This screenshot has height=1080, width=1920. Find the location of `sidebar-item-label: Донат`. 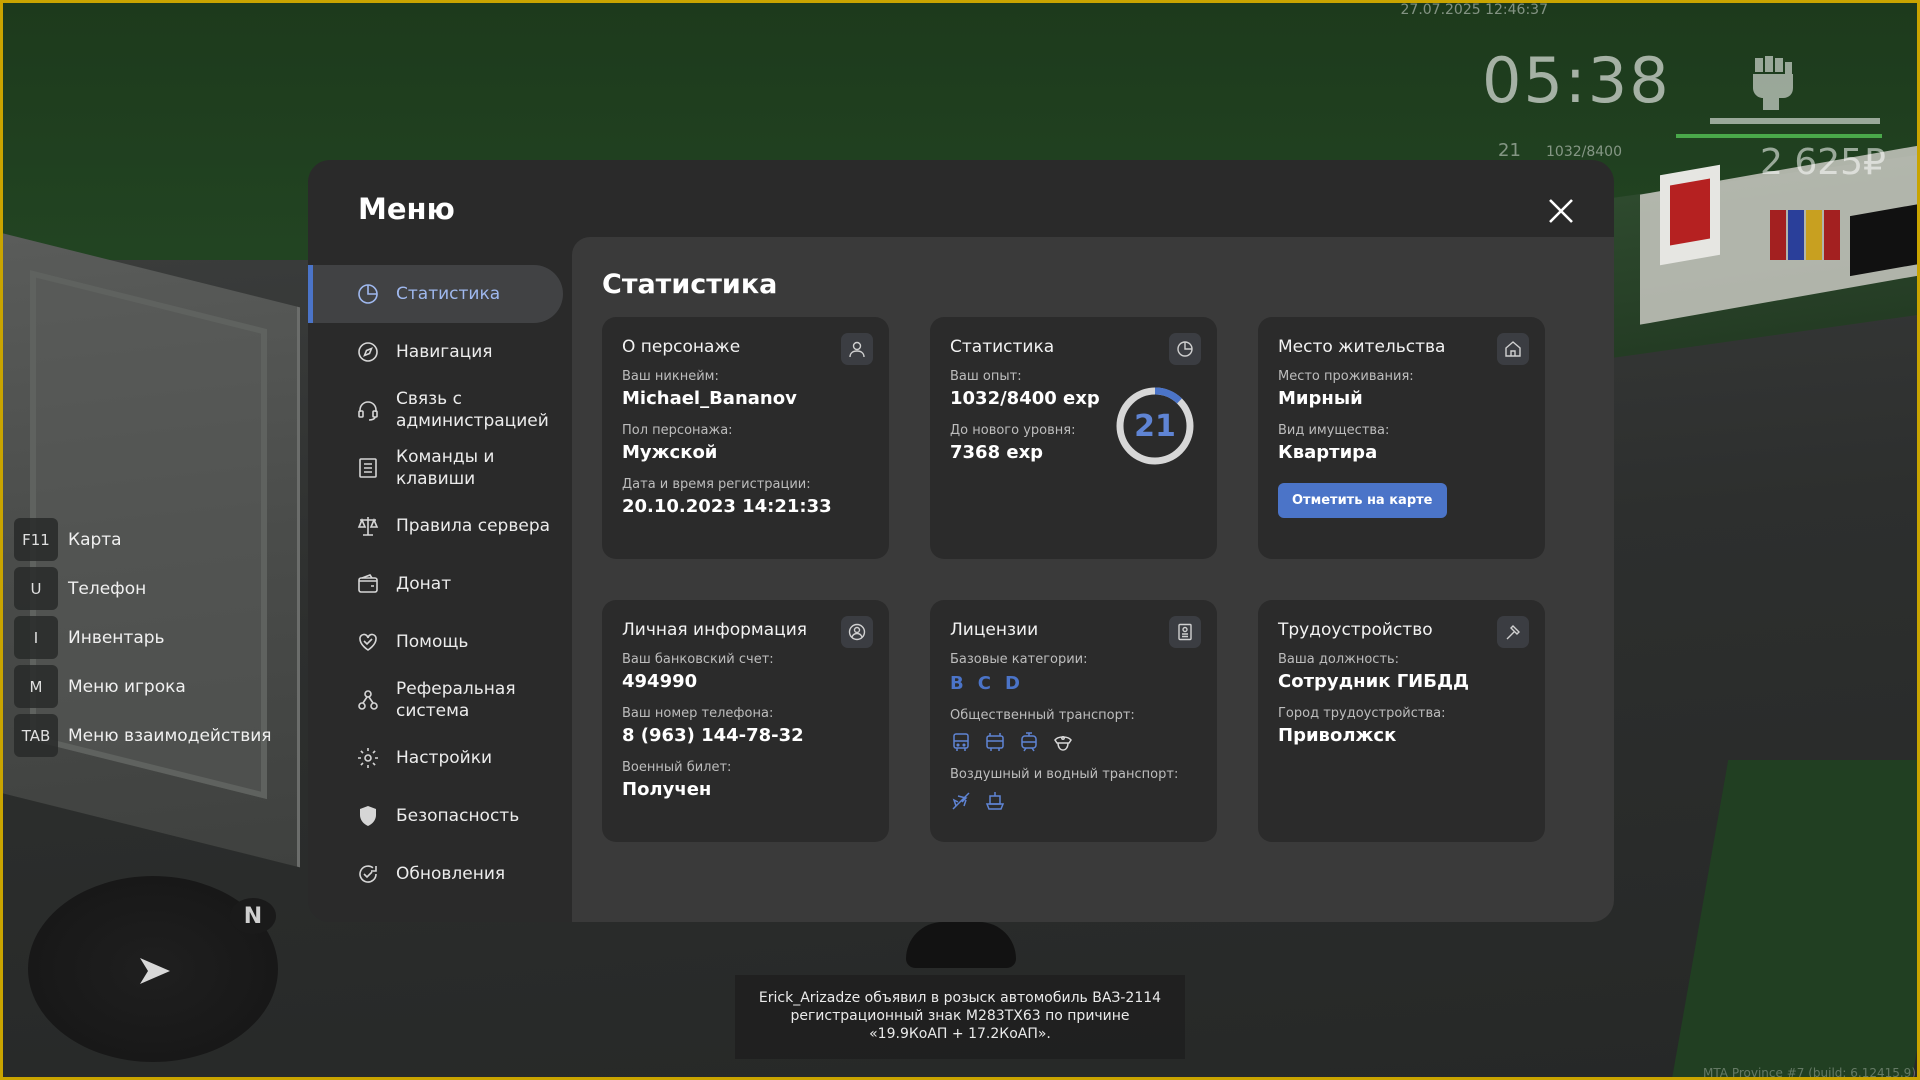

sidebar-item-label: Донат is located at coordinates (424, 584).